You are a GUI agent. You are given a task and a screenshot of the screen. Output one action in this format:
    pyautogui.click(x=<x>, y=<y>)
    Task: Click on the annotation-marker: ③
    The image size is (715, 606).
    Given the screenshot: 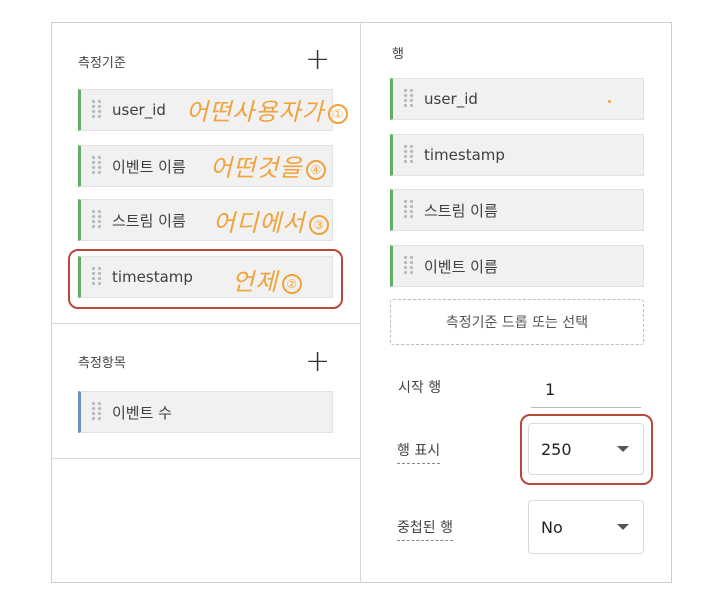 What is the action you would take?
    pyautogui.click(x=319, y=224)
    